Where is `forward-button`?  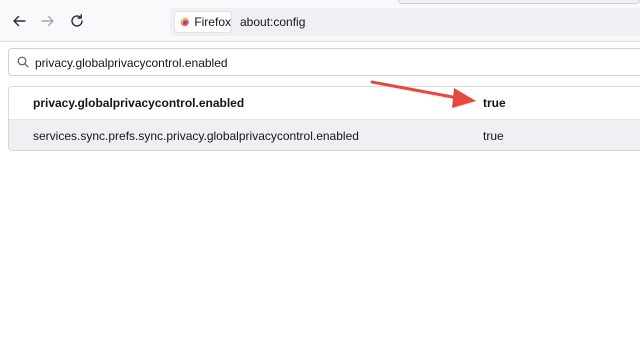 forward-button is located at coordinates (48, 21).